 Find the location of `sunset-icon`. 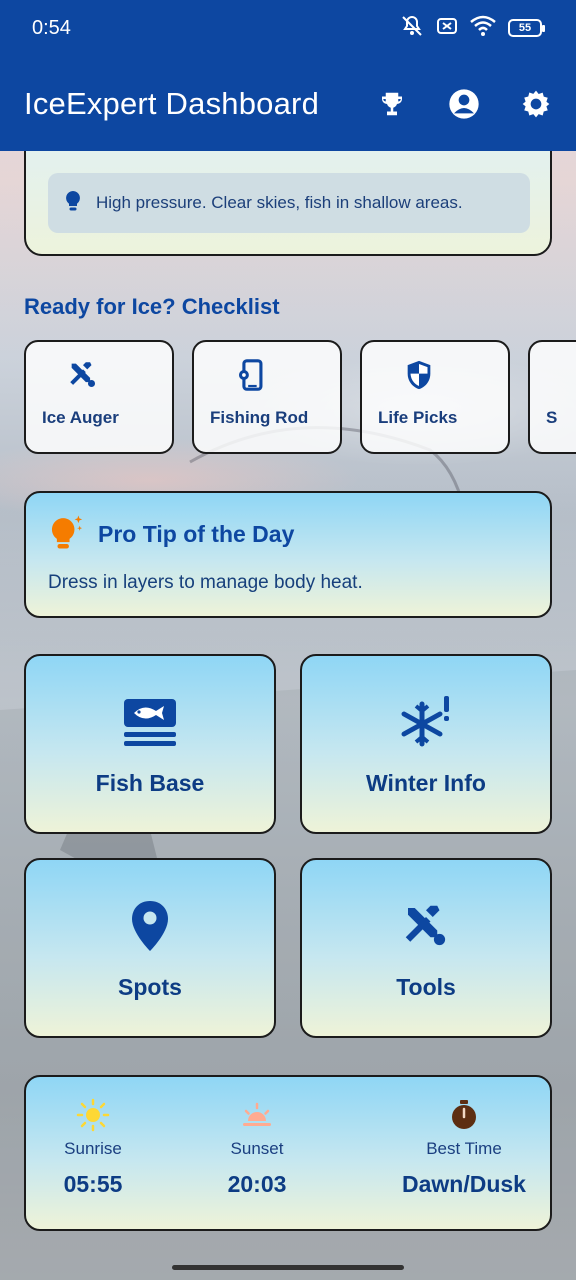

sunset-icon is located at coordinates (257, 1115).